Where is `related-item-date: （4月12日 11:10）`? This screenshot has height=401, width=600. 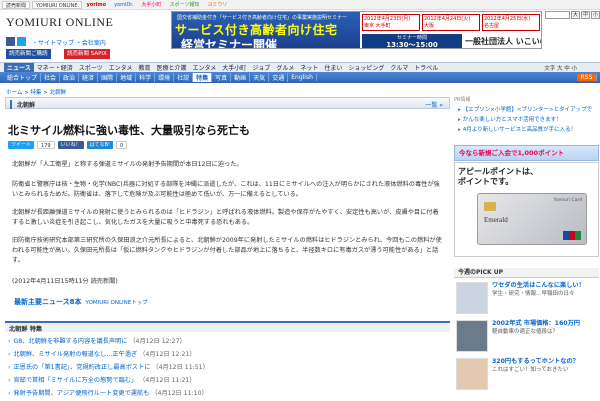
related-item-date: （4月12日 11:10） is located at coordinates (179, 393).